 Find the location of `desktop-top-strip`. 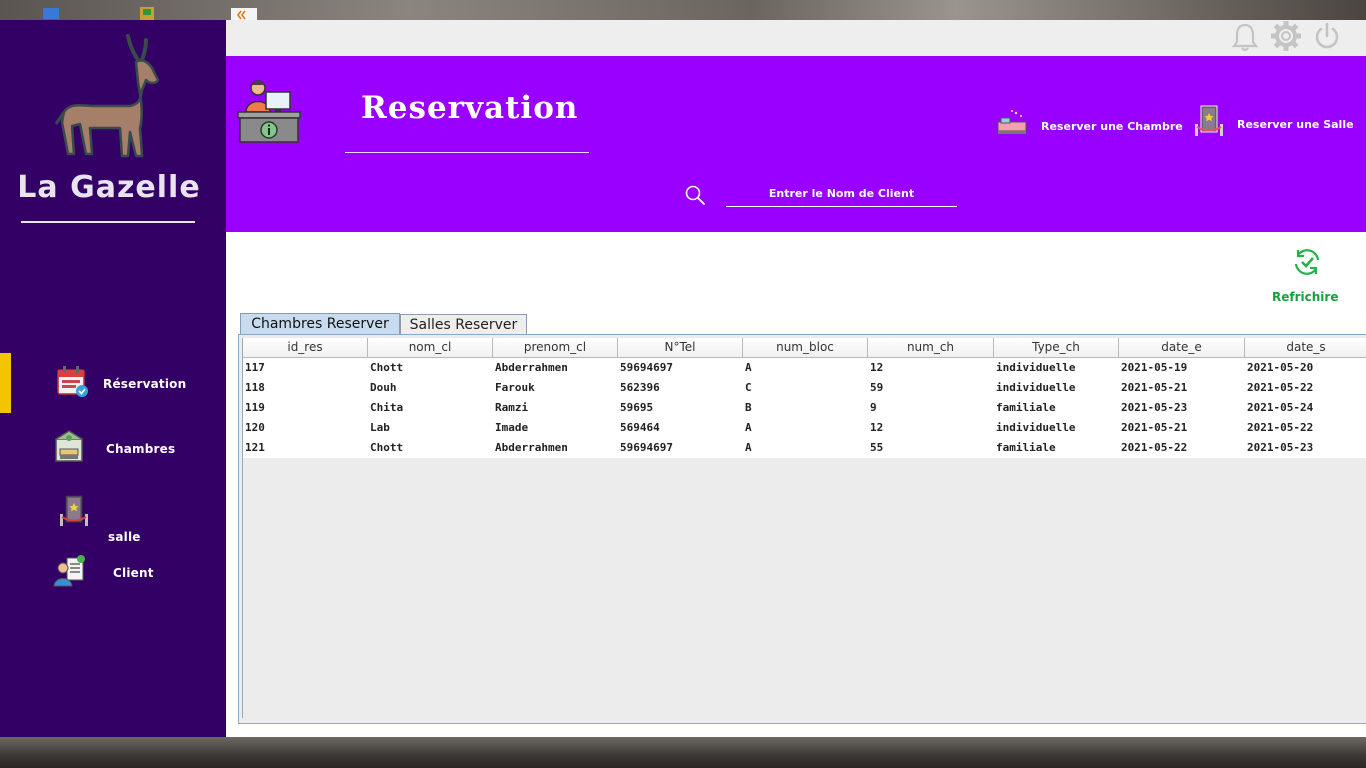

desktop-top-strip is located at coordinates (683, 11).